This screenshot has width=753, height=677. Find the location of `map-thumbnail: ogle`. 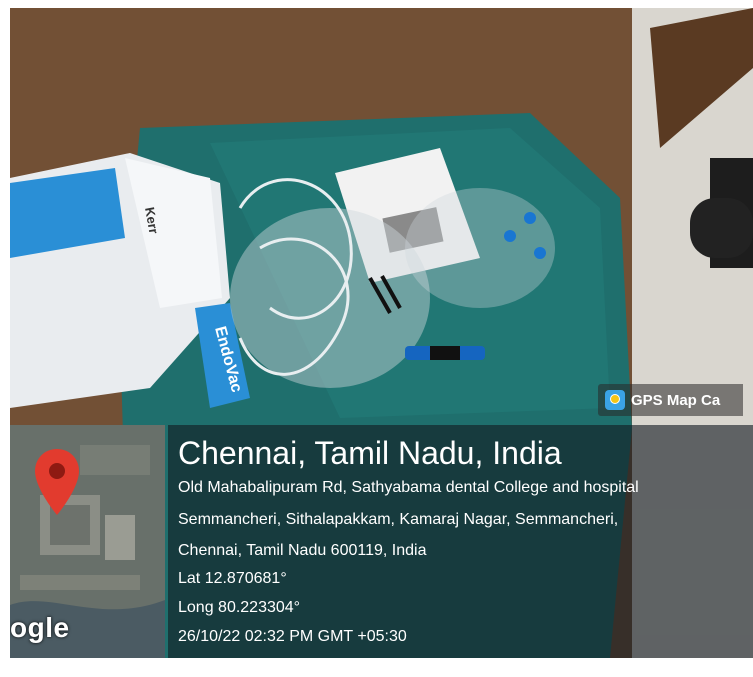

map-thumbnail: ogle is located at coordinates (87, 541).